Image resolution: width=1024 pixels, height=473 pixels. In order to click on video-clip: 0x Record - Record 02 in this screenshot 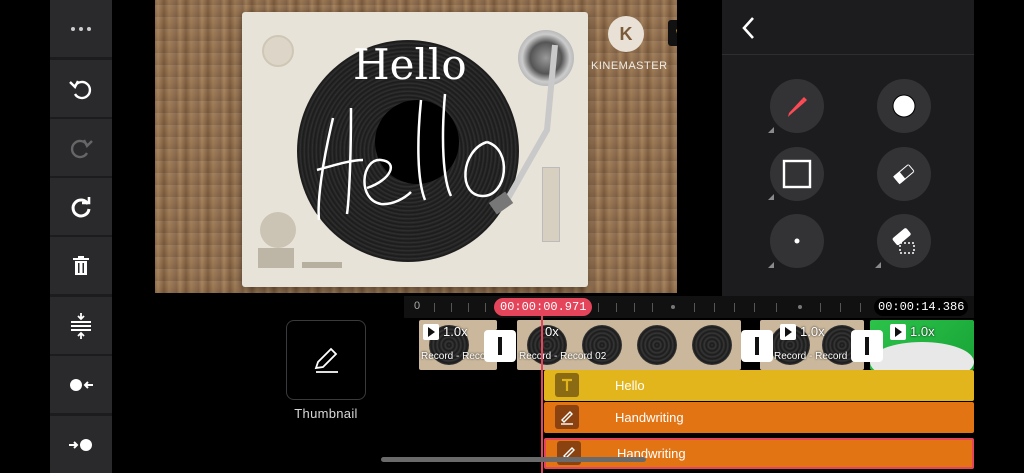, I will do `click(629, 345)`.